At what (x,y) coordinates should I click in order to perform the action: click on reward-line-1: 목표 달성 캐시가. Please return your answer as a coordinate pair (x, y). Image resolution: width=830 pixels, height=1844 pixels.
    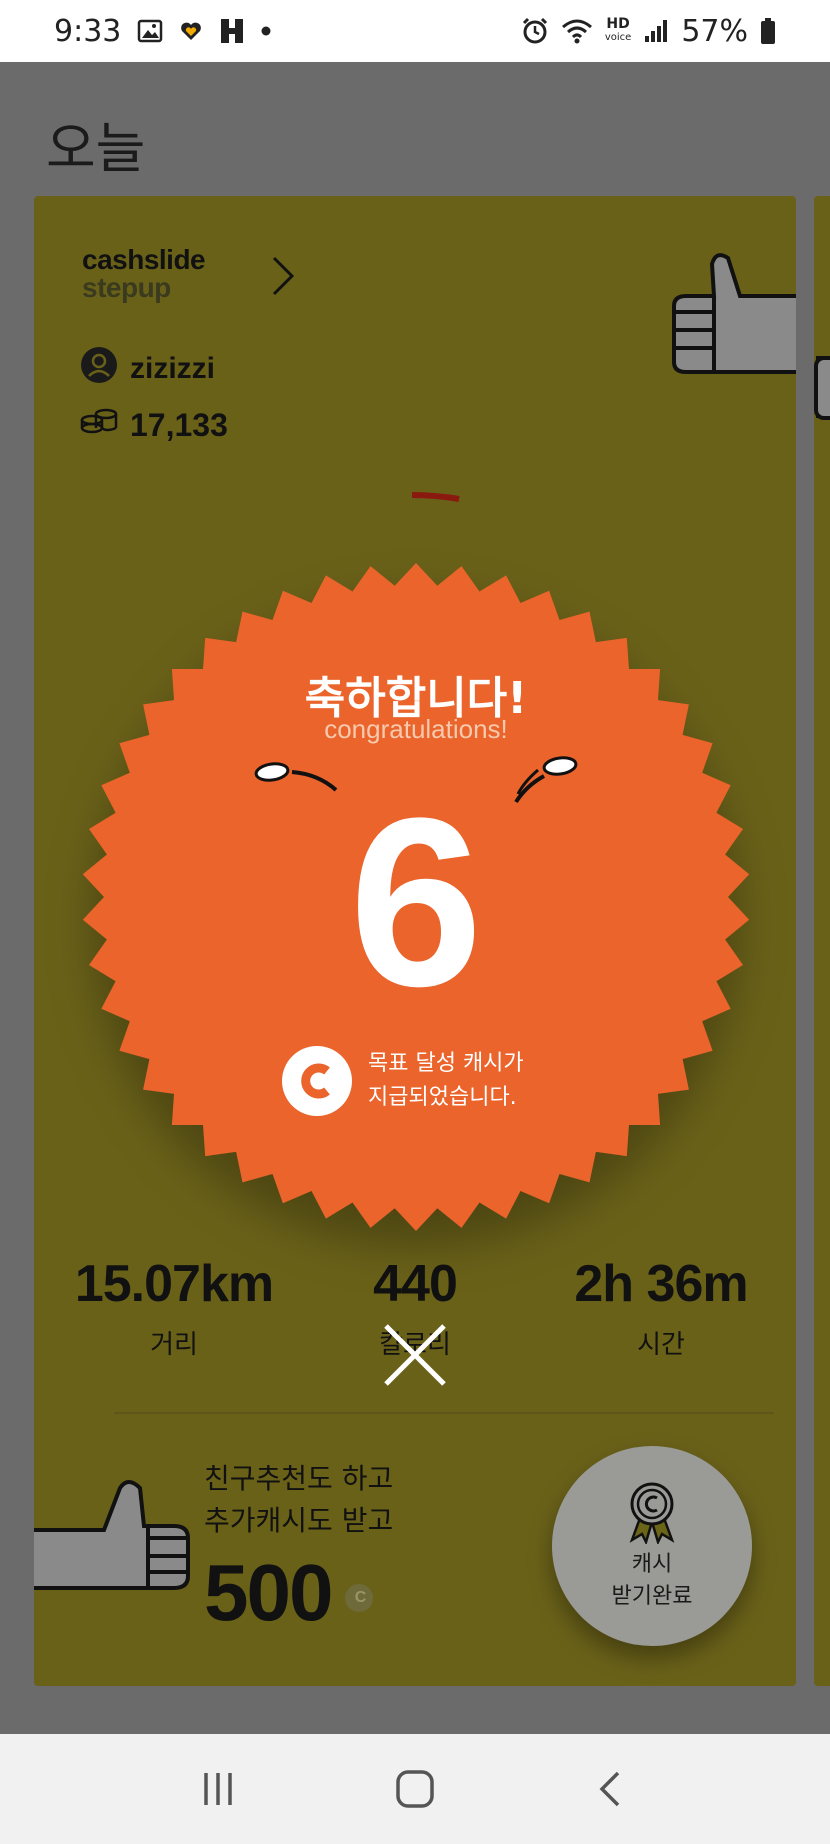
    Looking at the image, I should click on (446, 1063).